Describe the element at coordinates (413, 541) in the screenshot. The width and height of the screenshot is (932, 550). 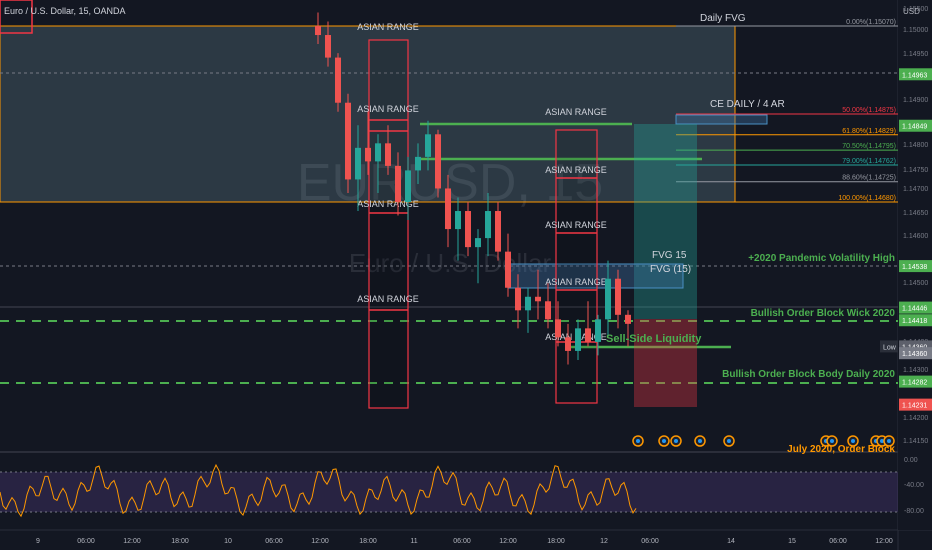
I see `time-tick: 11` at that location.